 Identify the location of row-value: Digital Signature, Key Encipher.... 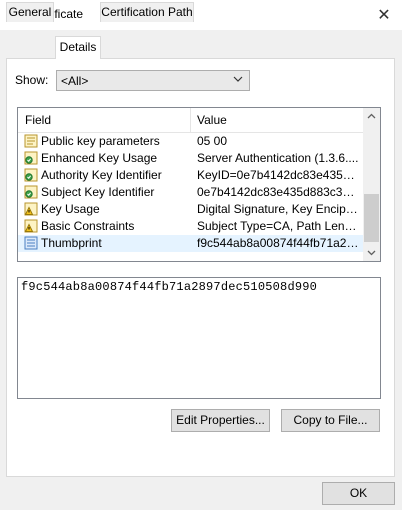
(278, 209).